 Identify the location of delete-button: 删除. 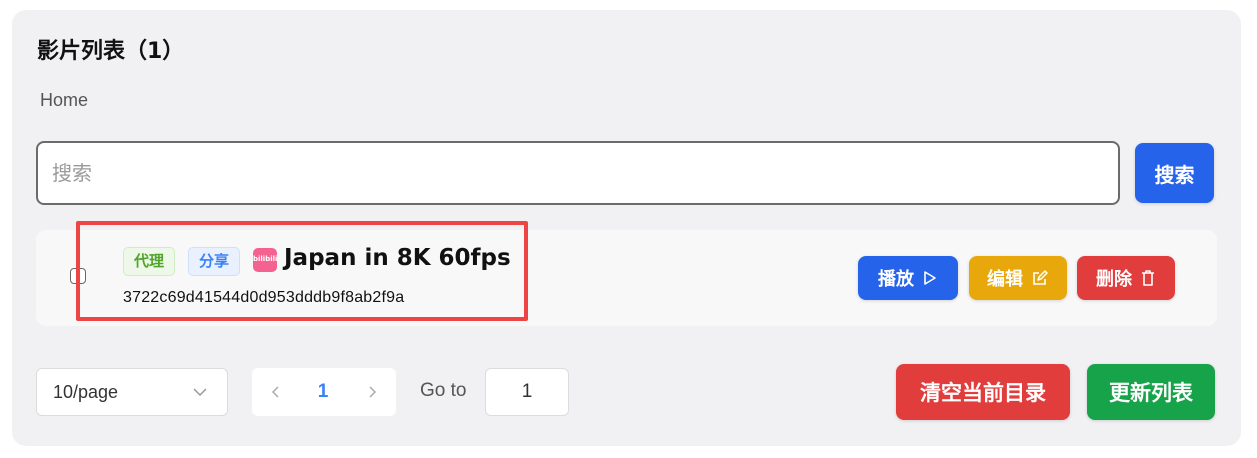
(1126, 278).